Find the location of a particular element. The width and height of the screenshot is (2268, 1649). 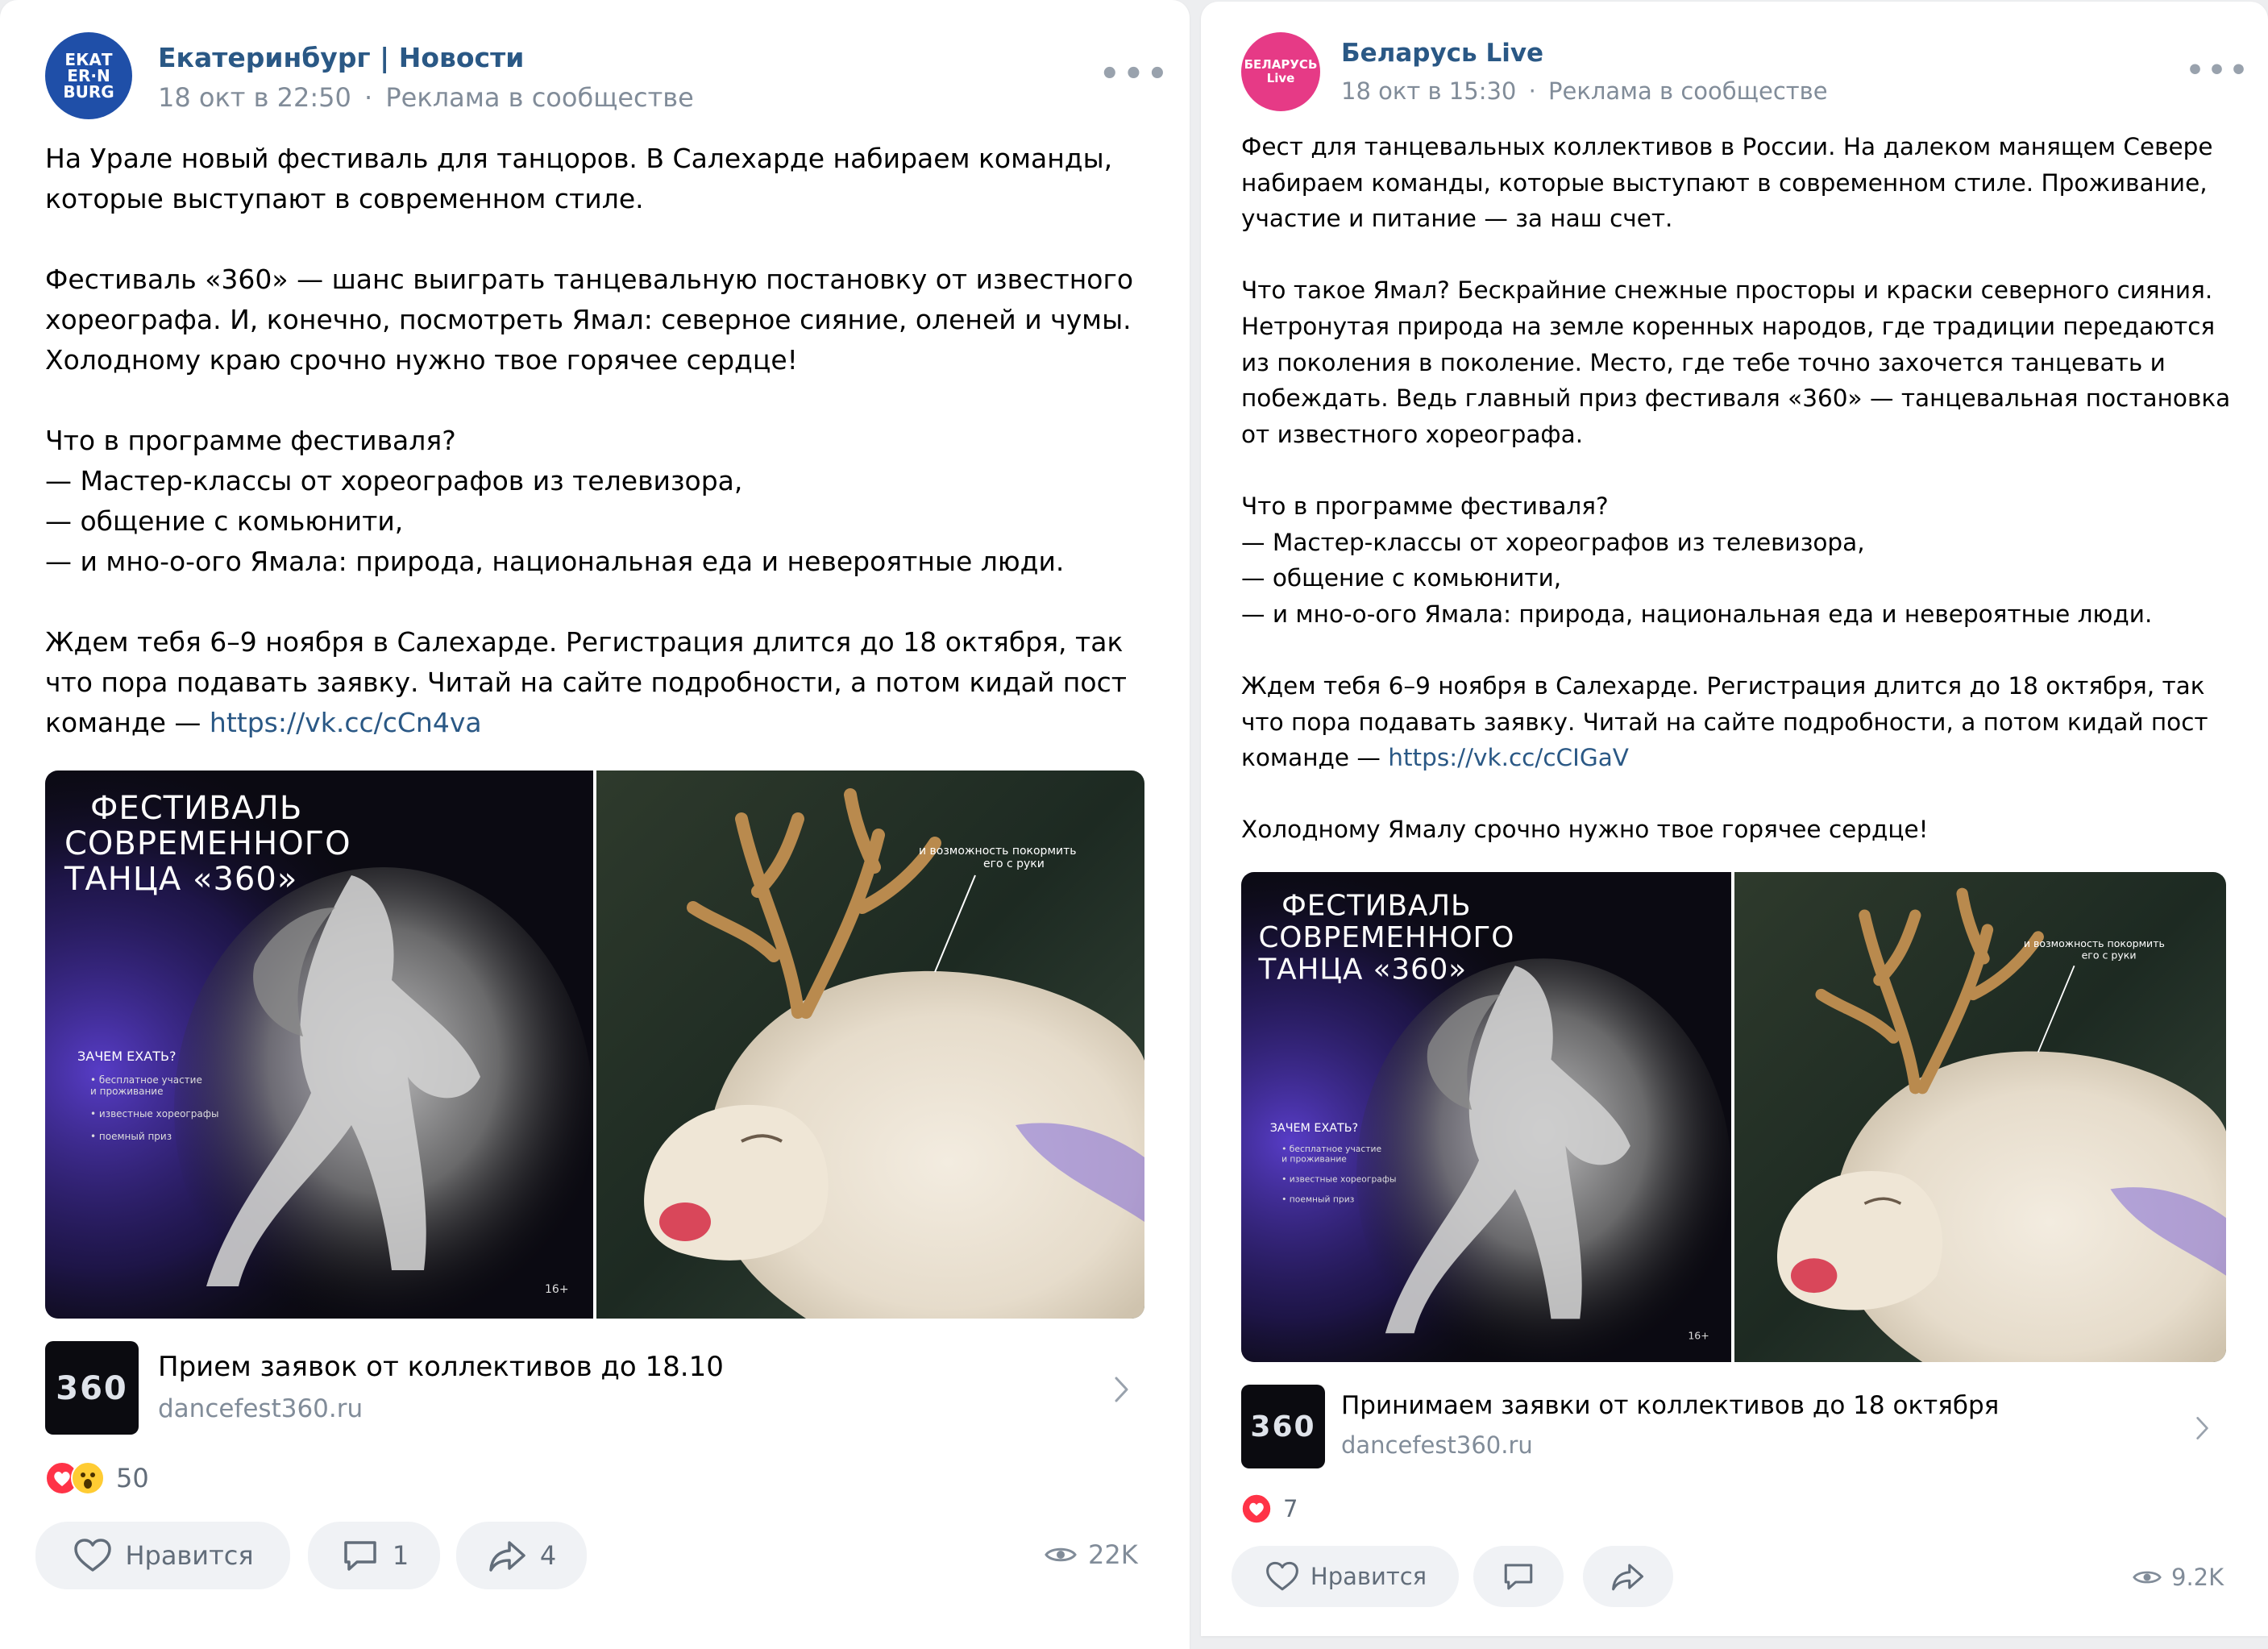

reactions-summary: 7 is located at coordinates (1269, 1509).